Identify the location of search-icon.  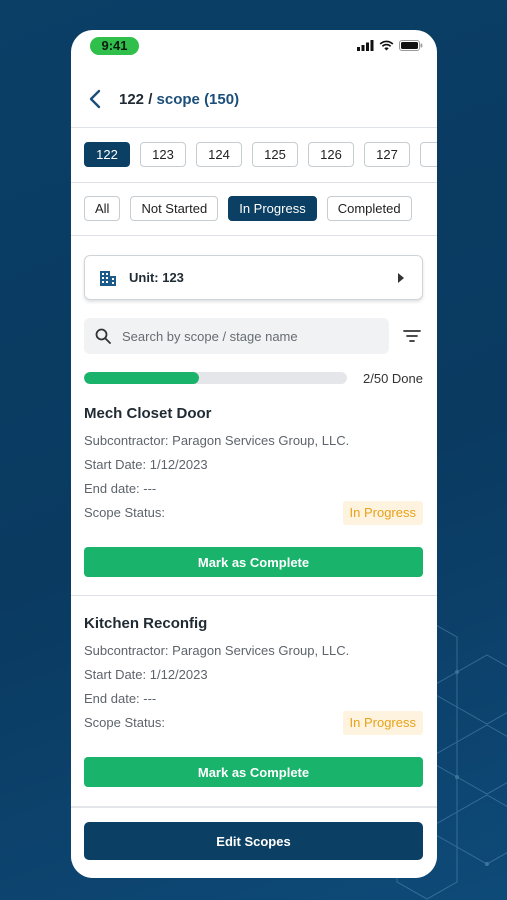
(103, 336).